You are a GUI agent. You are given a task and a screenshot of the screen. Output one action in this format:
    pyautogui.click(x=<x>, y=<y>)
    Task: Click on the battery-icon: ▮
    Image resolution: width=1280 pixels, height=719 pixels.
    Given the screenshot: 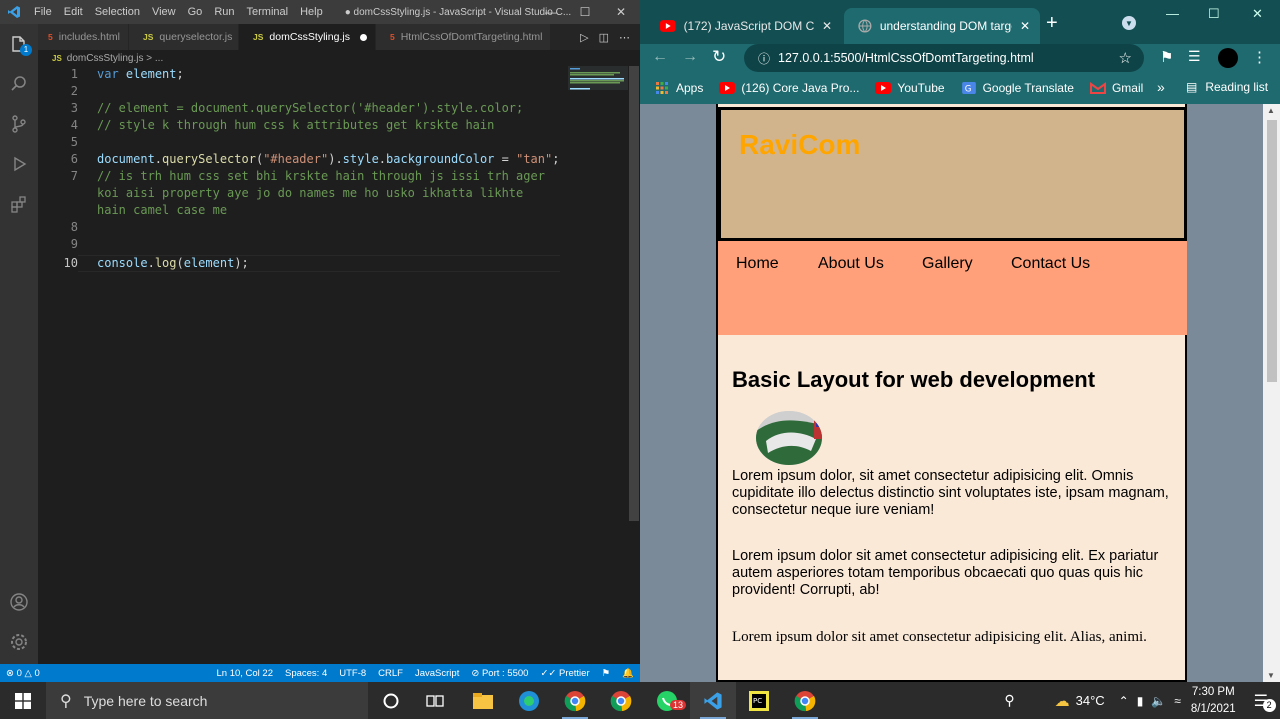 What is the action you would take?
    pyautogui.click(x=1140, y=701)
    